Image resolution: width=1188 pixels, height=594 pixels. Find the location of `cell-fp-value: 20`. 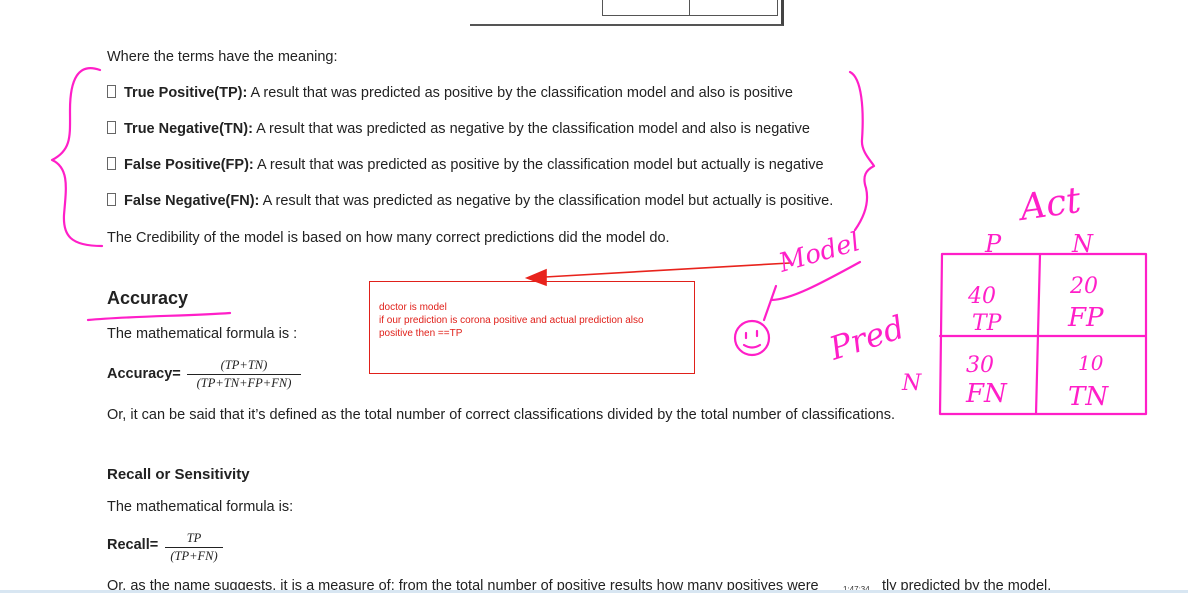

cell-fp-value: 20 is located at coordinates (1083, 286).